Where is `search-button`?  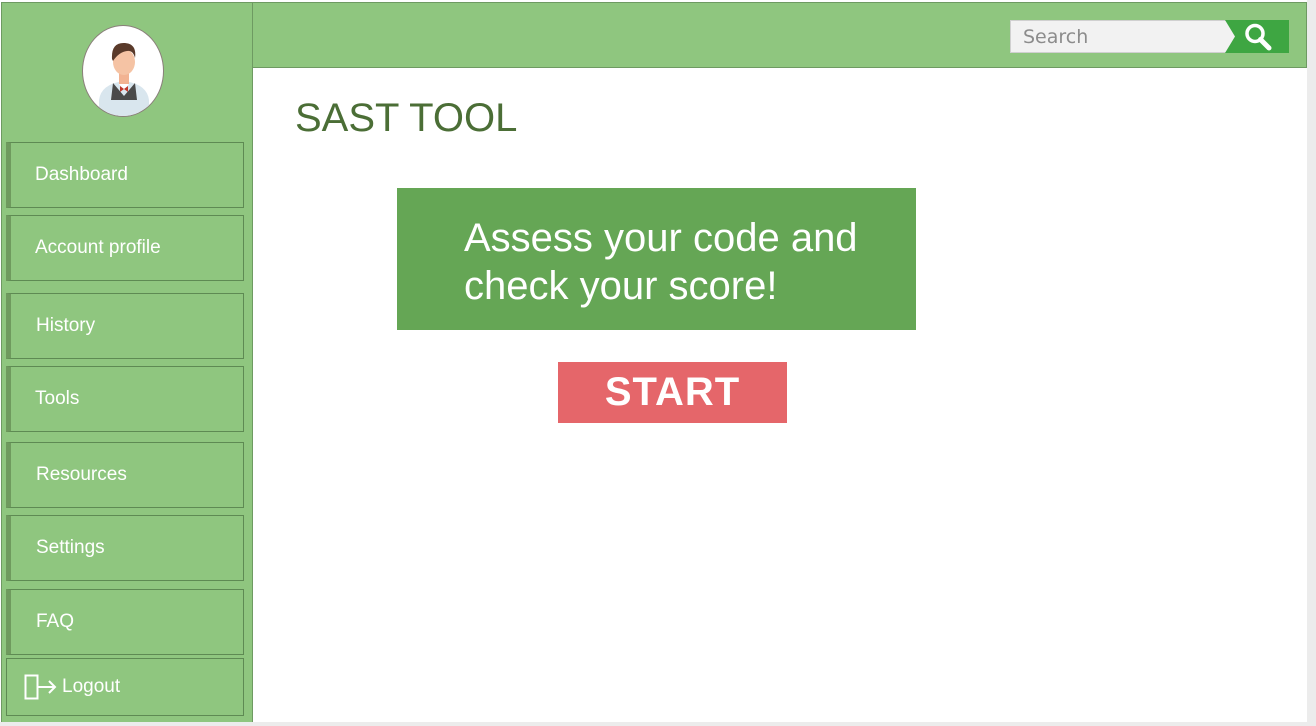
search-button is located at coordinates (1257, 36).